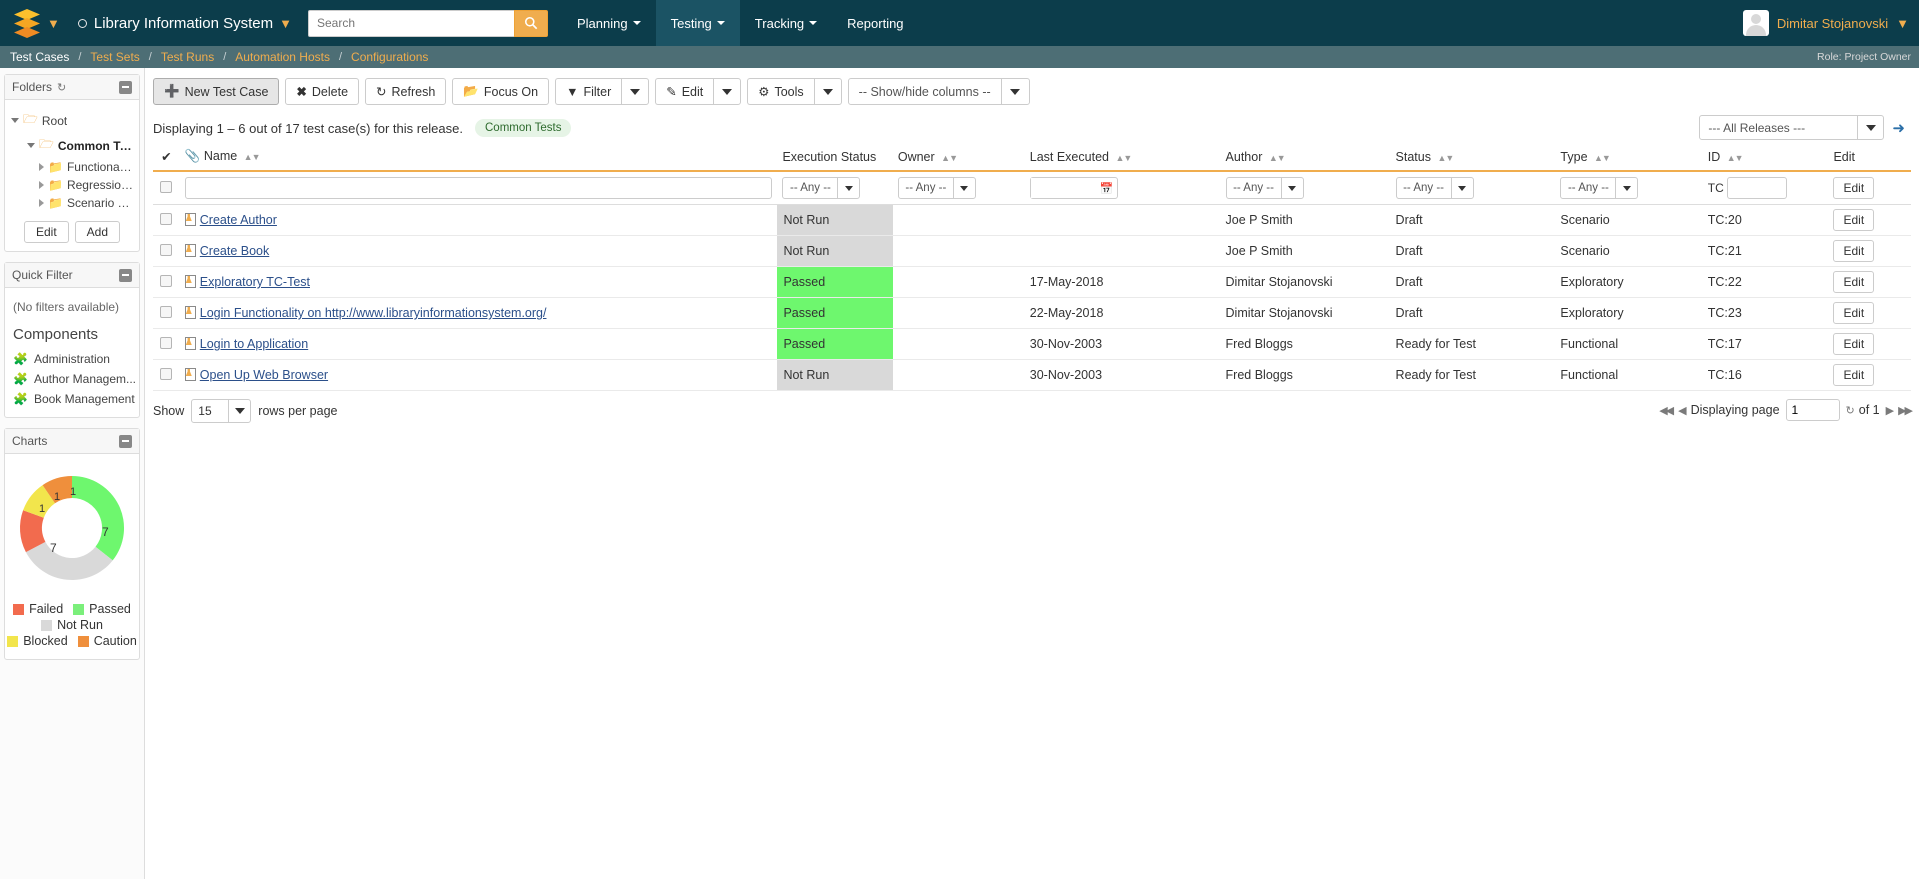 This screenshot has height=879, width=1919. I want to click on refresh-page-icon: ↻, so click(1850, 410).